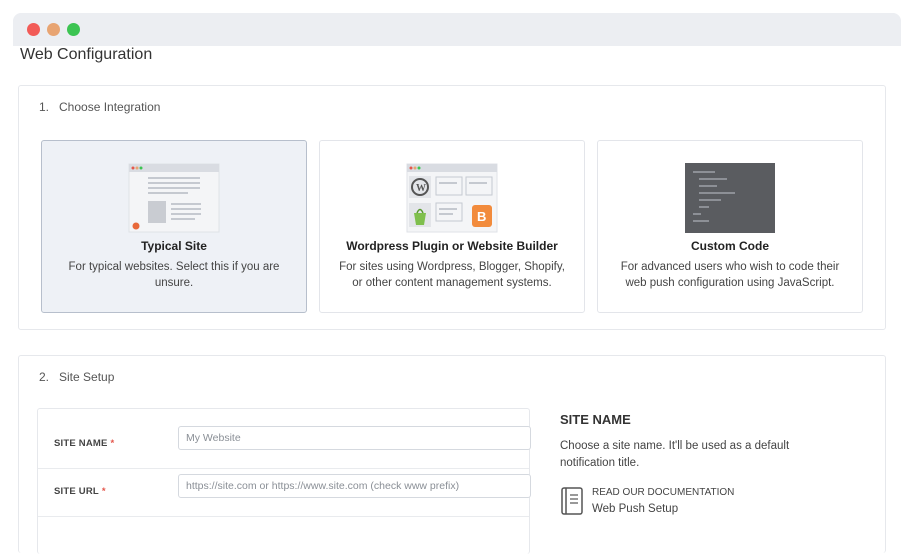 Image resolution: width=914 pixels, height=554 pixels. Describe the element at coordinates (354, 438) in the screenshot. I see `site-name-input` at that location.